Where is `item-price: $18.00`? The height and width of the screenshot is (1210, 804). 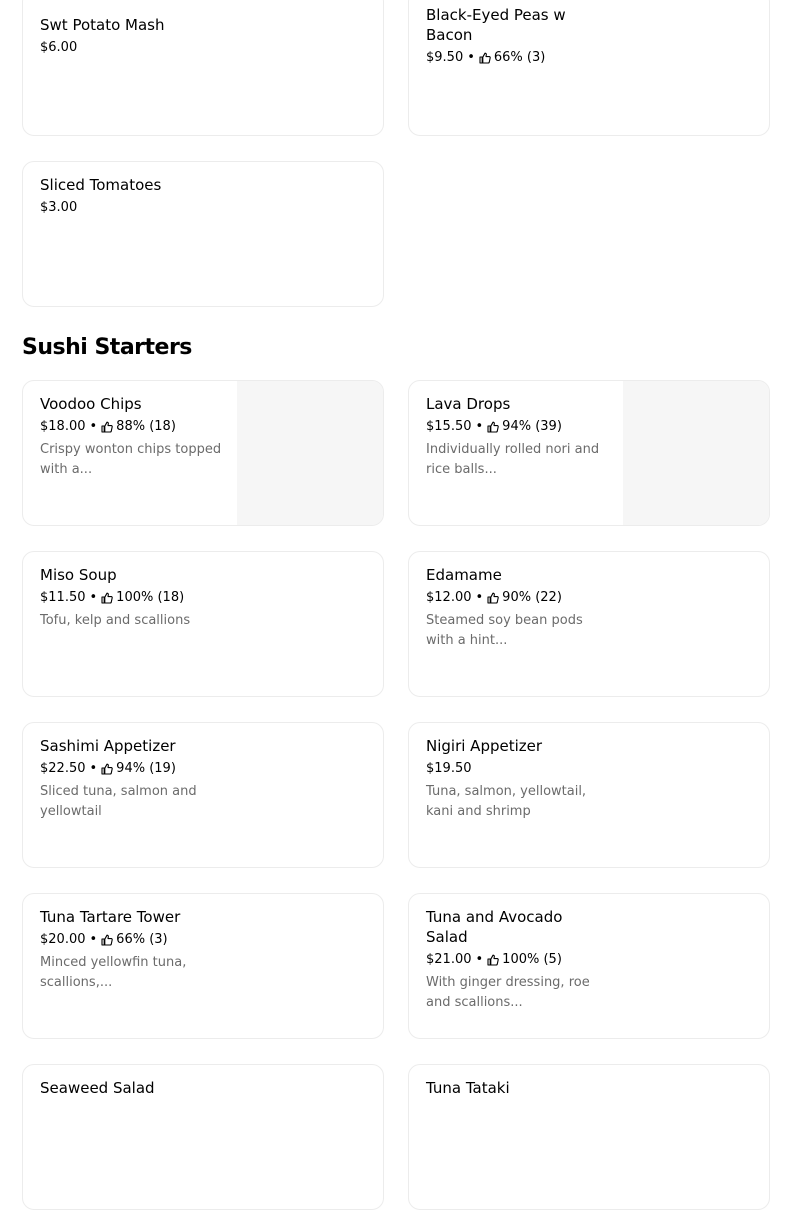
item-price: $18.00 is located at coordinates (63, 426).